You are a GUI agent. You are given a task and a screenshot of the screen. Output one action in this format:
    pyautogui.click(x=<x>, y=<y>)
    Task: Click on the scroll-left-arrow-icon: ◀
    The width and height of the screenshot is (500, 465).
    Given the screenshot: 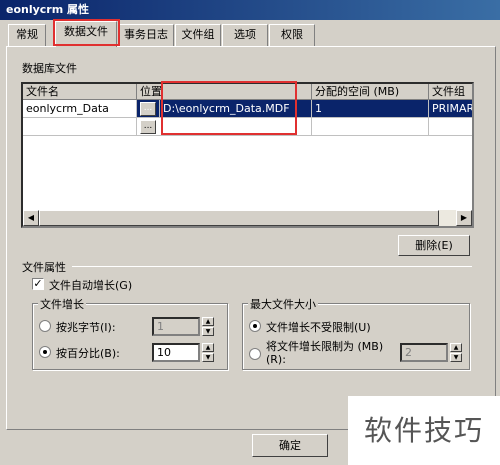 What is the action you would take?
    pyautogui.click(x=31, y=218)
    